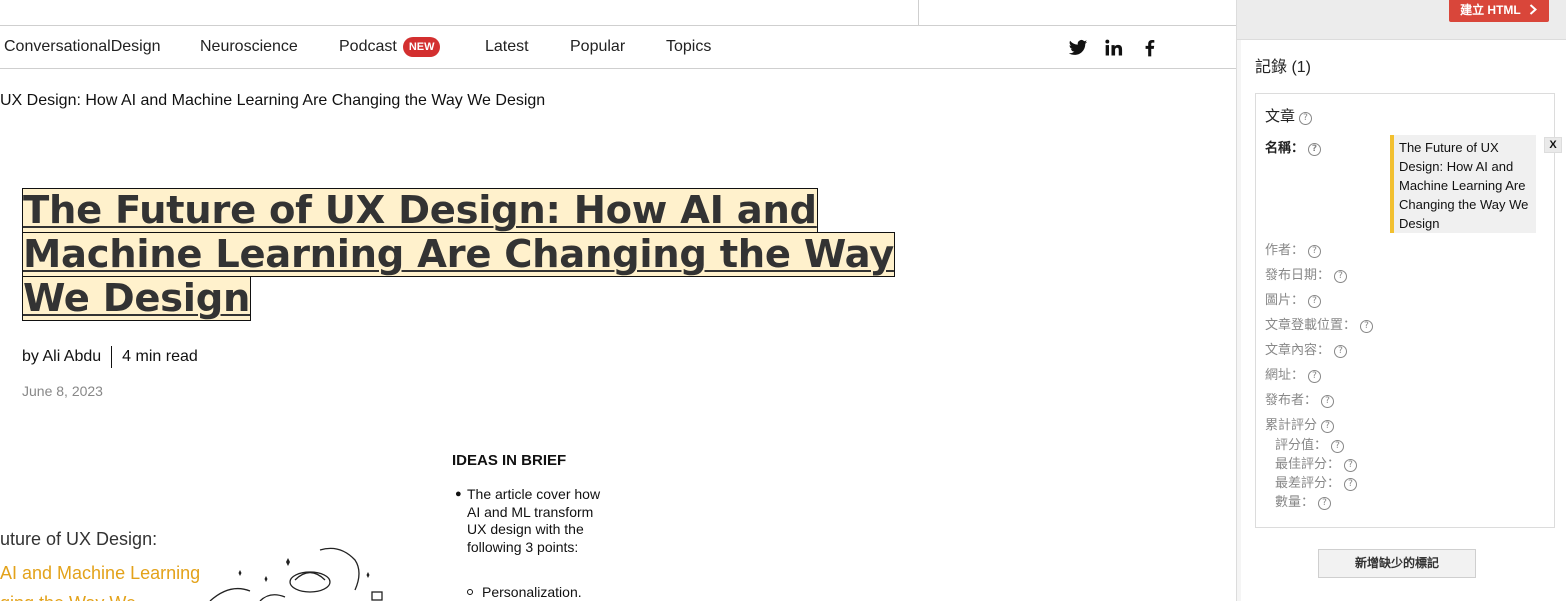 The image size is (1566, 601). What do you see at coordinates (61, 357) in the screenshot?
I see `author-link: by Ali Abdu` at bounding box center [61, 357].